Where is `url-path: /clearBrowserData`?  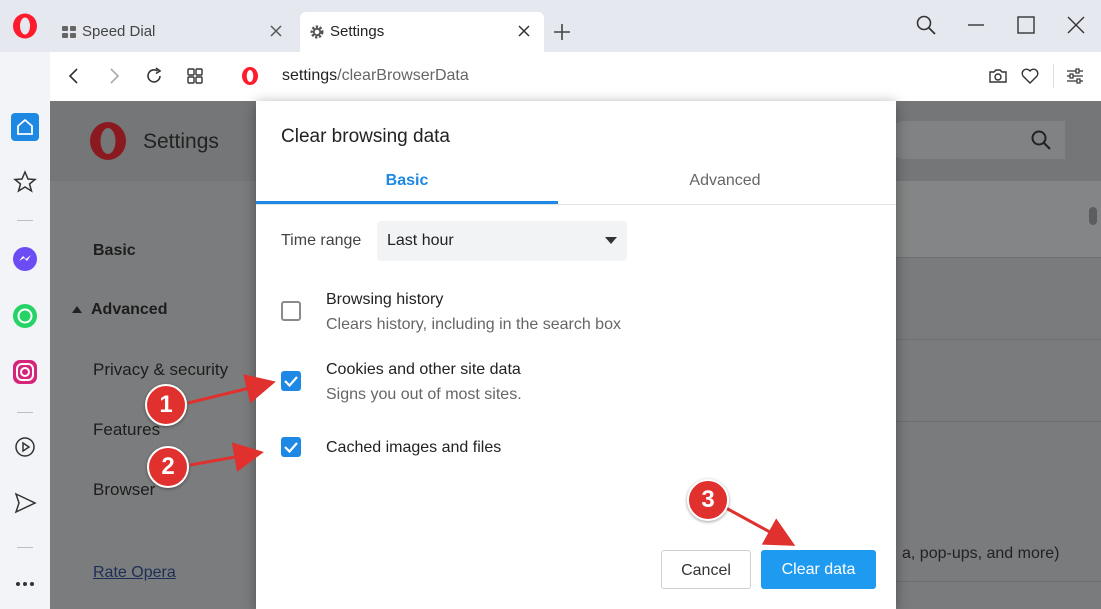
url-path: /clearBrowserData is located at coordinates (403, 75).